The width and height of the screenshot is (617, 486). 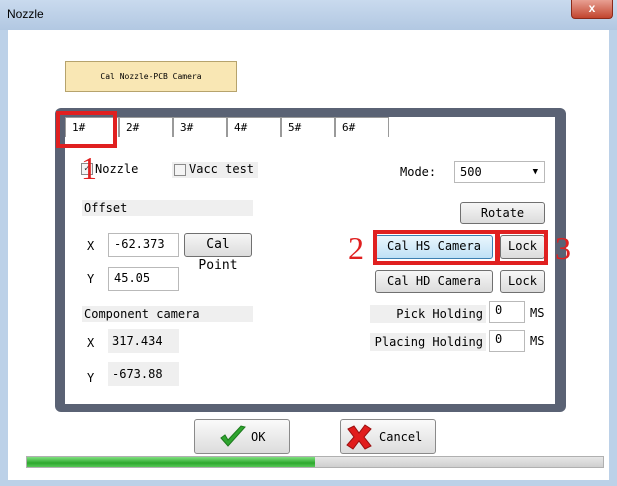 I want to click on tab-5: 5#, so click(x=308, y=127).